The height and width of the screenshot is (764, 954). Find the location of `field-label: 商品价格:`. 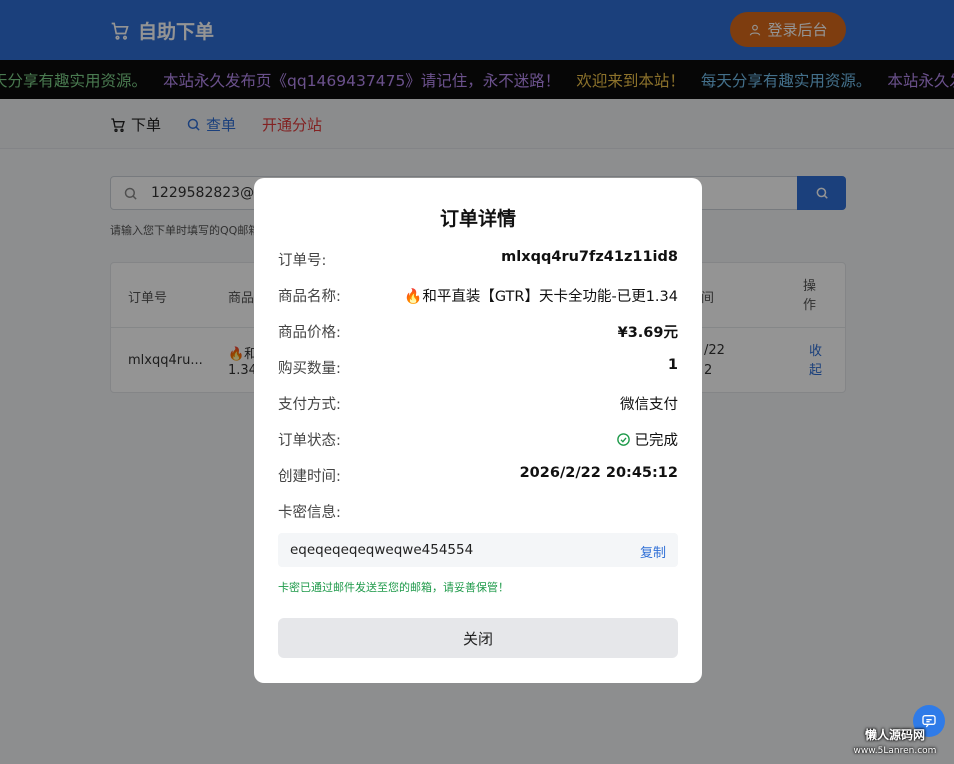

field-label: 商品价格: is located at coordinates (309, 333).